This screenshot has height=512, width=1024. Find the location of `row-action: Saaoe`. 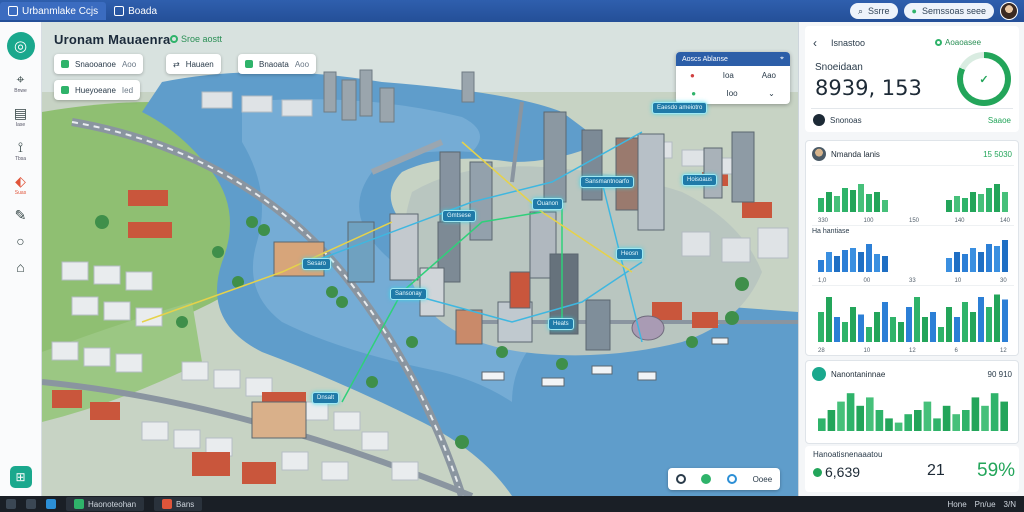

row-action: Saaoe is located at coordinates (999, 120).